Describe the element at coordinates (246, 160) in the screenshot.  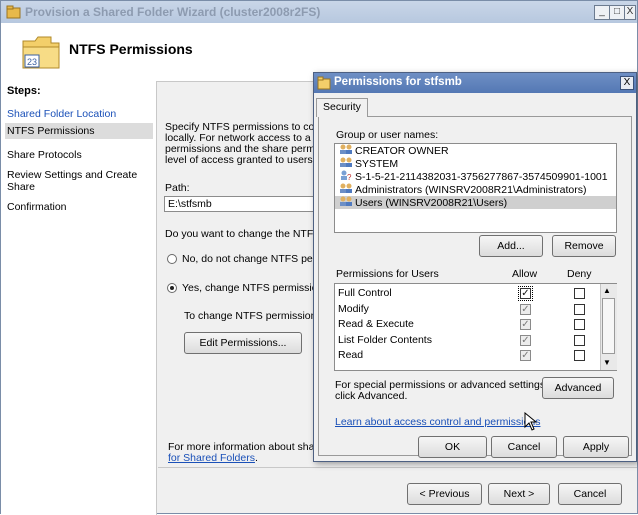
I see `description-line: level of access granted to users an` at that location.